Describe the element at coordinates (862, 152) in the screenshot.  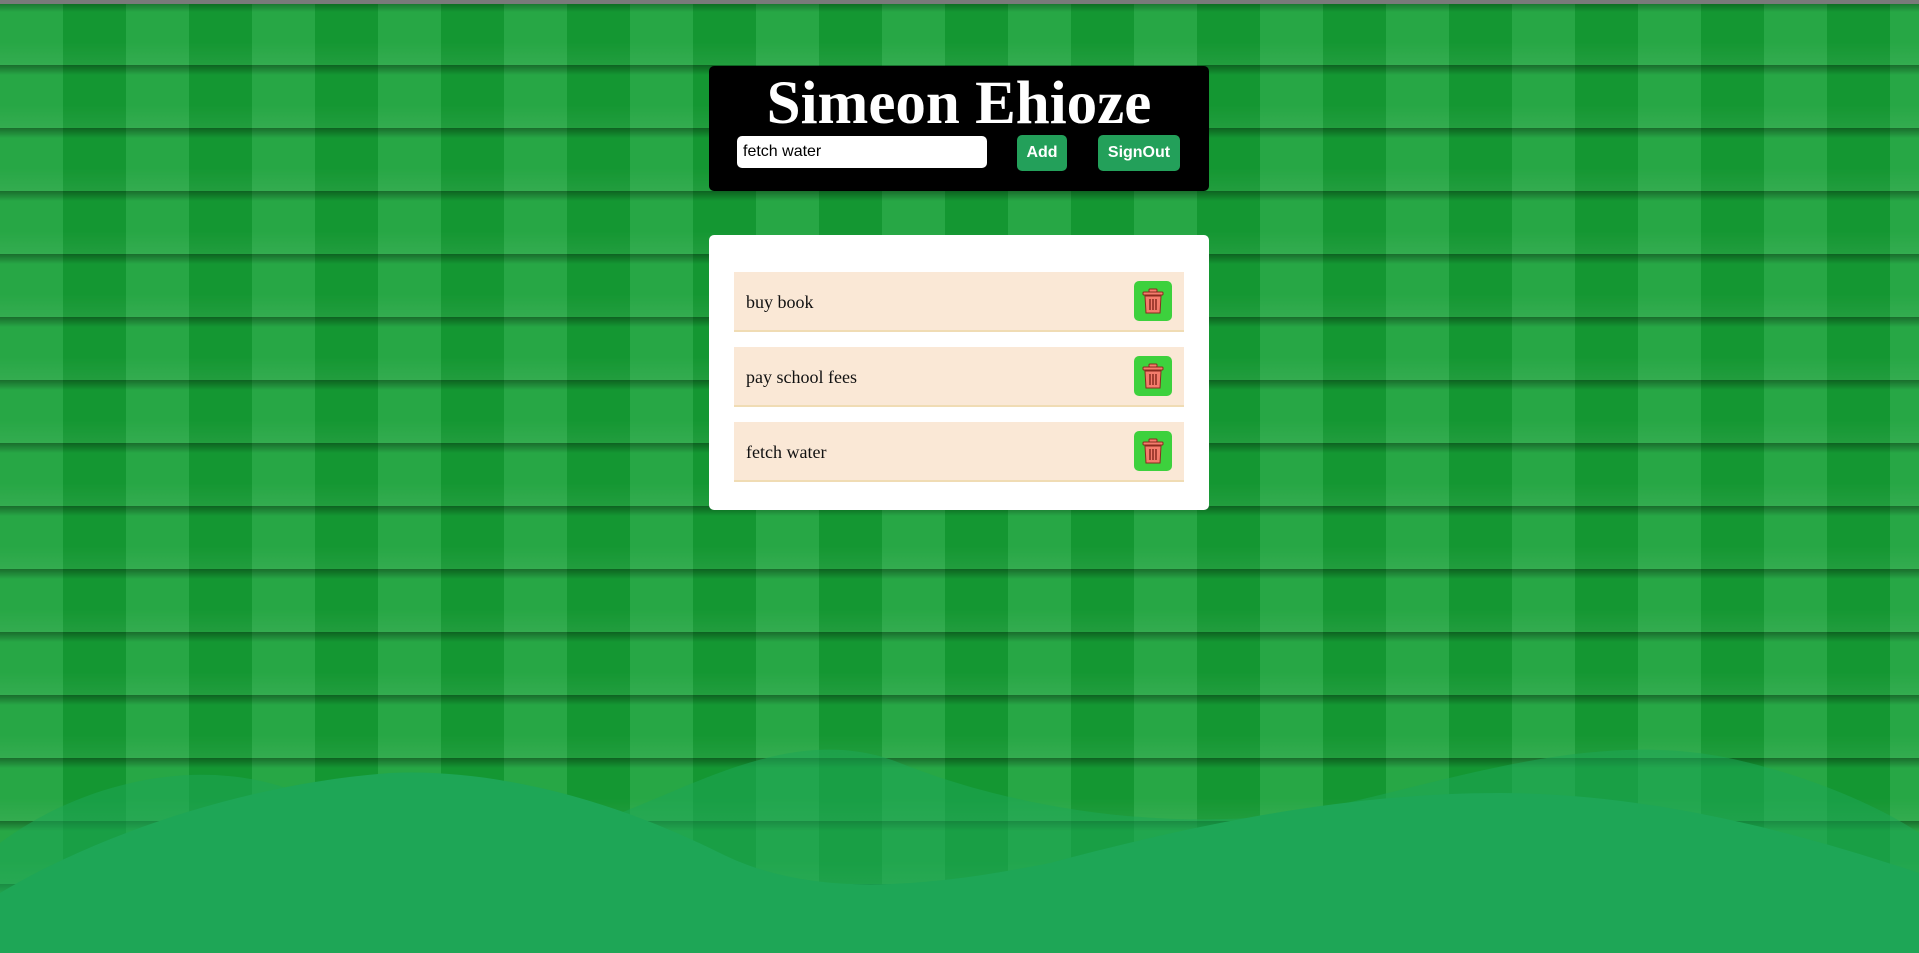
I see `todo-input` at that location.